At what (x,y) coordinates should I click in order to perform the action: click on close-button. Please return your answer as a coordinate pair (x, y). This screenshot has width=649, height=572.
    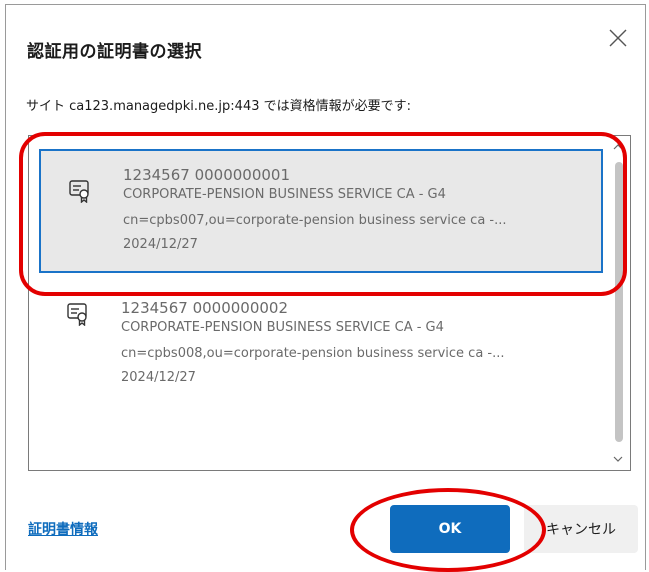
    Looking at the image, I should click on (618, 38).